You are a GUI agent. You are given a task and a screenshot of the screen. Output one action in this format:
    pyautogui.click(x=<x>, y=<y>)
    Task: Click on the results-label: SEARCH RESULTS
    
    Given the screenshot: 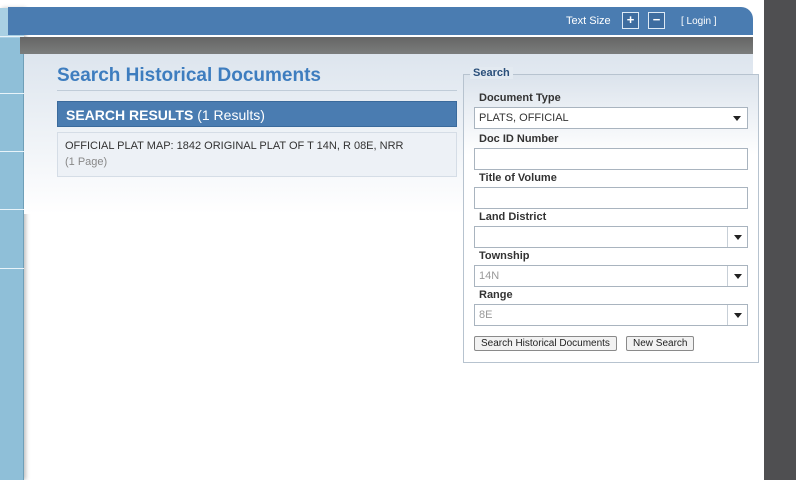 What is the action you would take?
    pyautogui.click(x=130, y=115)
    